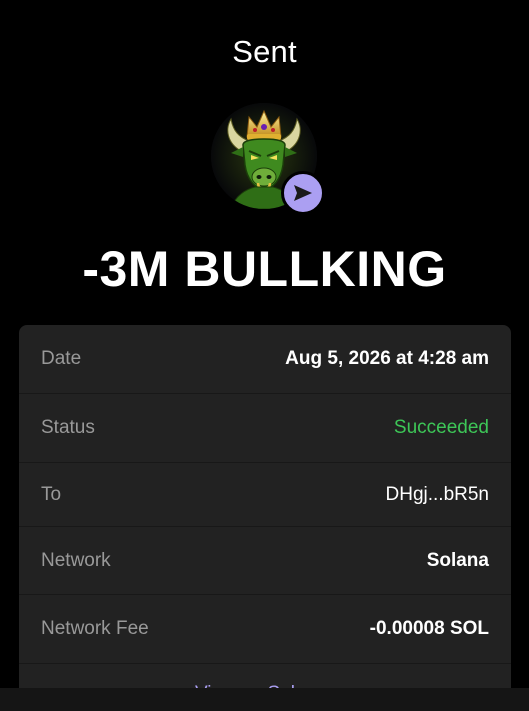  I want to click on to-label: To, so click(51, 494).